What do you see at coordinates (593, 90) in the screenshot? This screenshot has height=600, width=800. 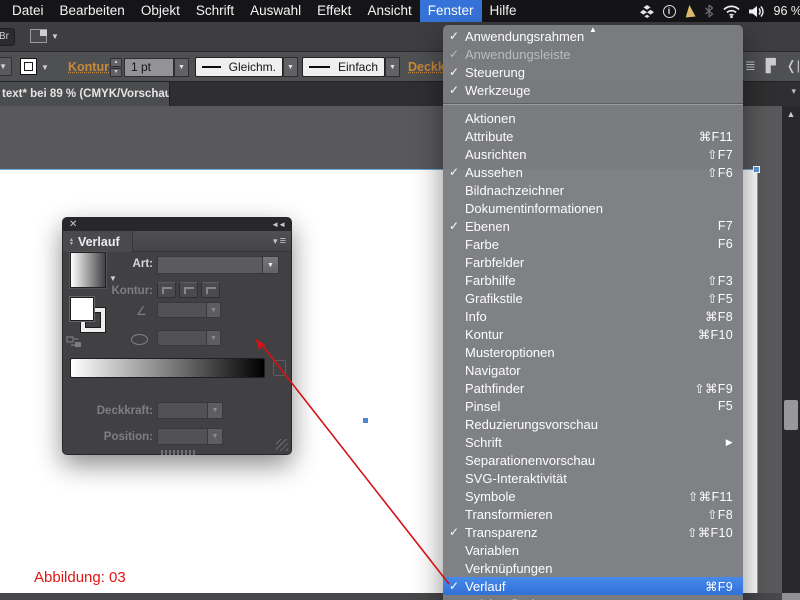 I see `menu-item-werkzeuge: ✓ Werkzeuge` at bounding box center [593, 90].